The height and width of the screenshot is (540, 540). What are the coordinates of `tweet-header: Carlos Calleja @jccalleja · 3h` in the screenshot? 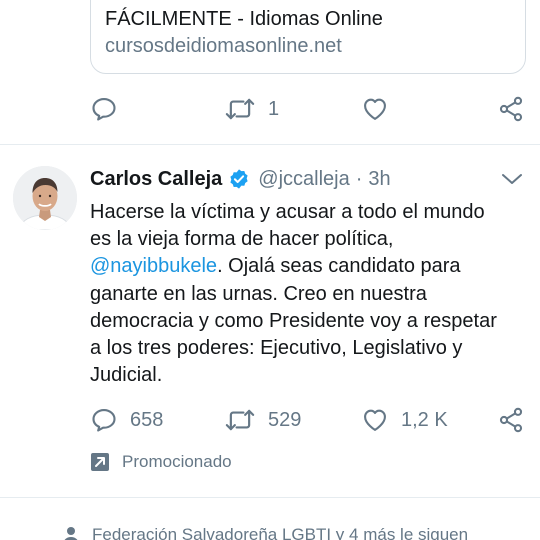 It's located at (240, 179).